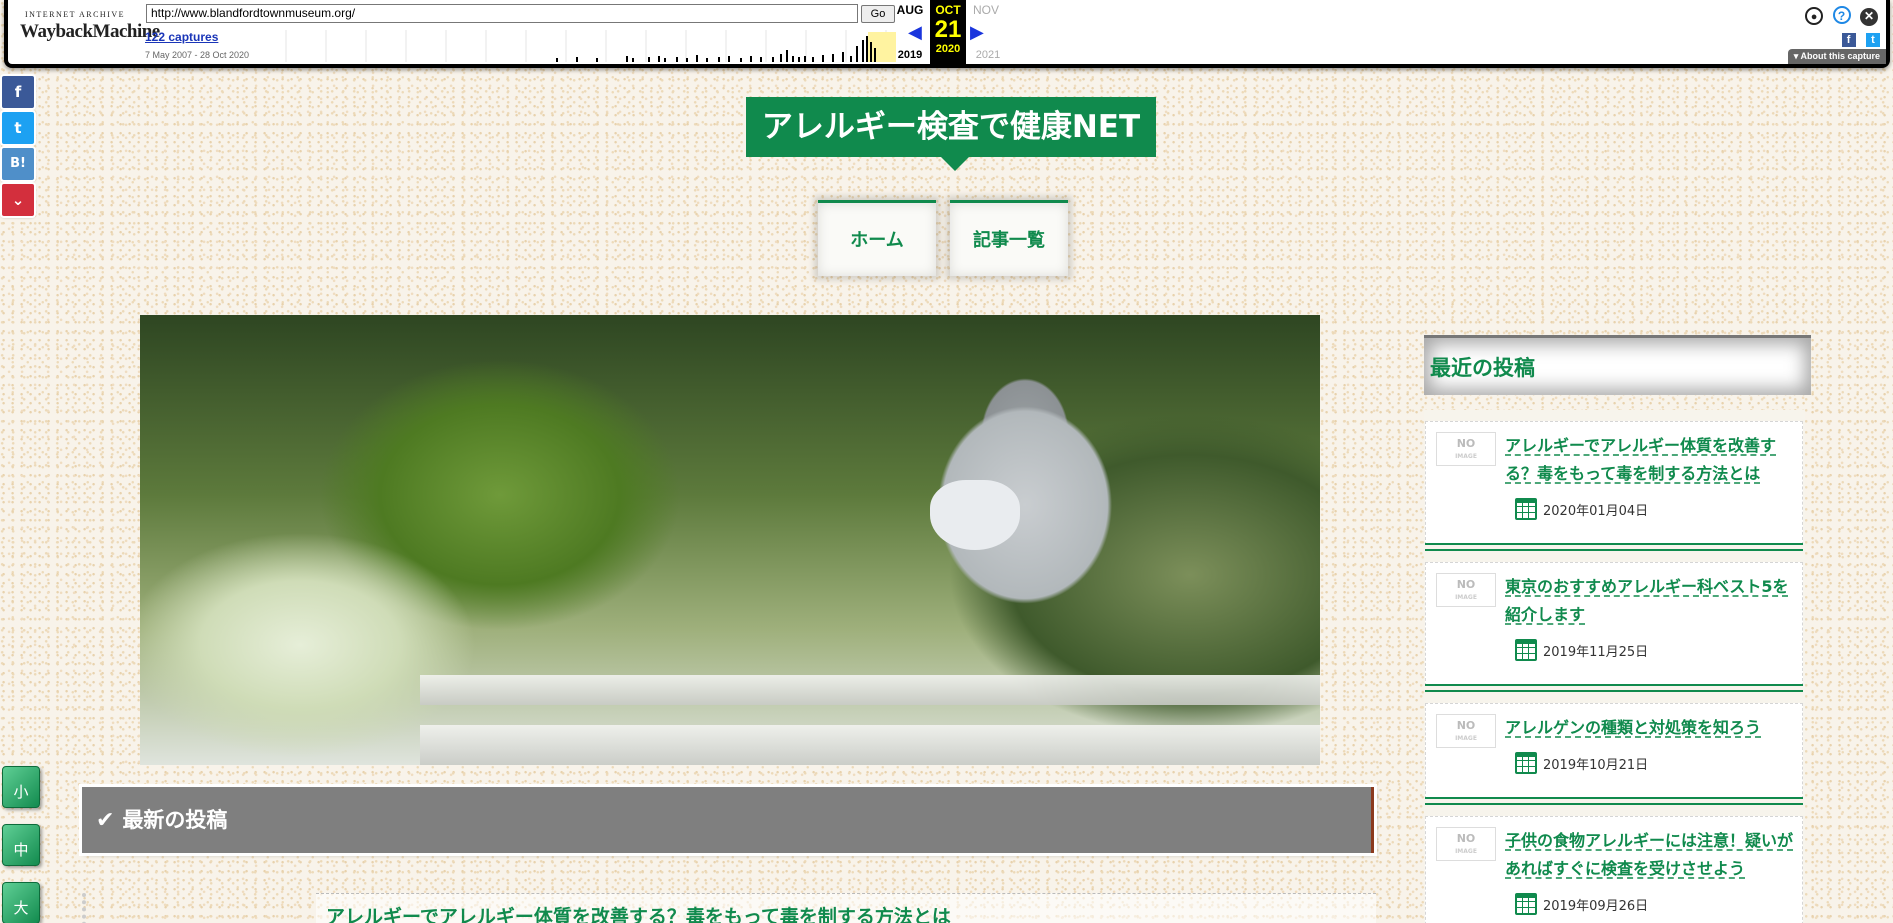  Describe the element at coordinates (1596, 906) in the screenshot. I see `sidebar-post-date-text: 2019年09月26日` at that location.